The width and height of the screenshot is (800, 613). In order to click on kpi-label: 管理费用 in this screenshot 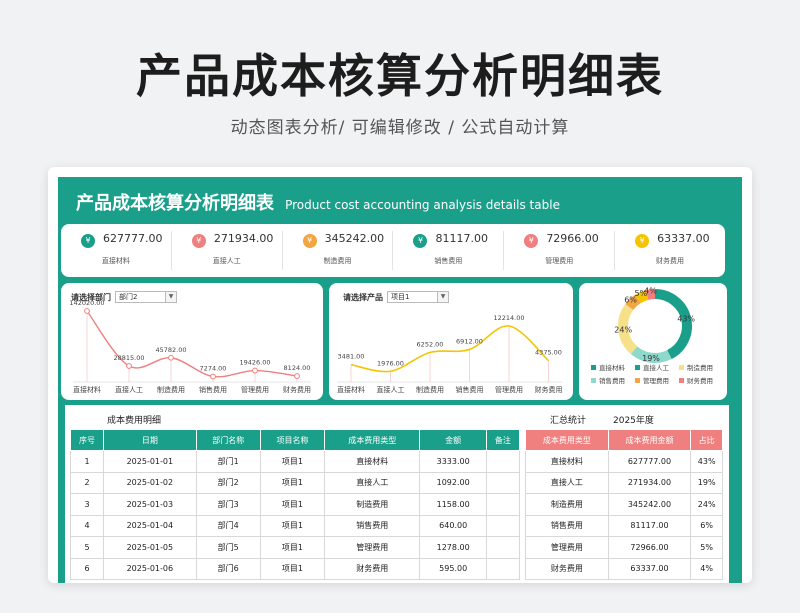, I will do `click(559, 261)`.